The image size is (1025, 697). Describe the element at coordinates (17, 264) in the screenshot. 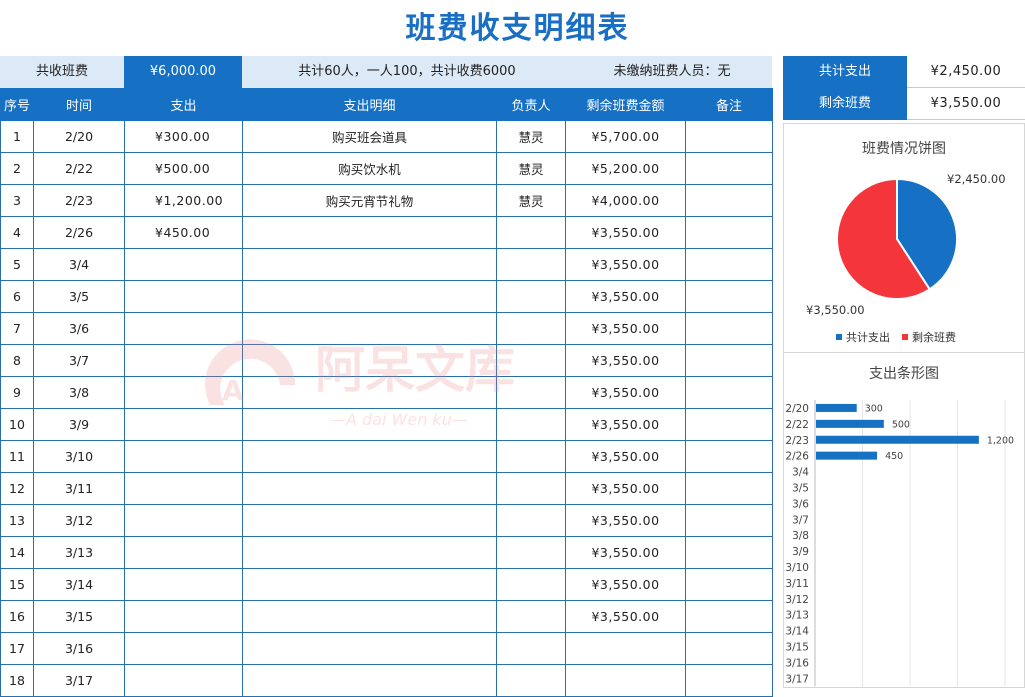

I see `row-number: 5` at that location.